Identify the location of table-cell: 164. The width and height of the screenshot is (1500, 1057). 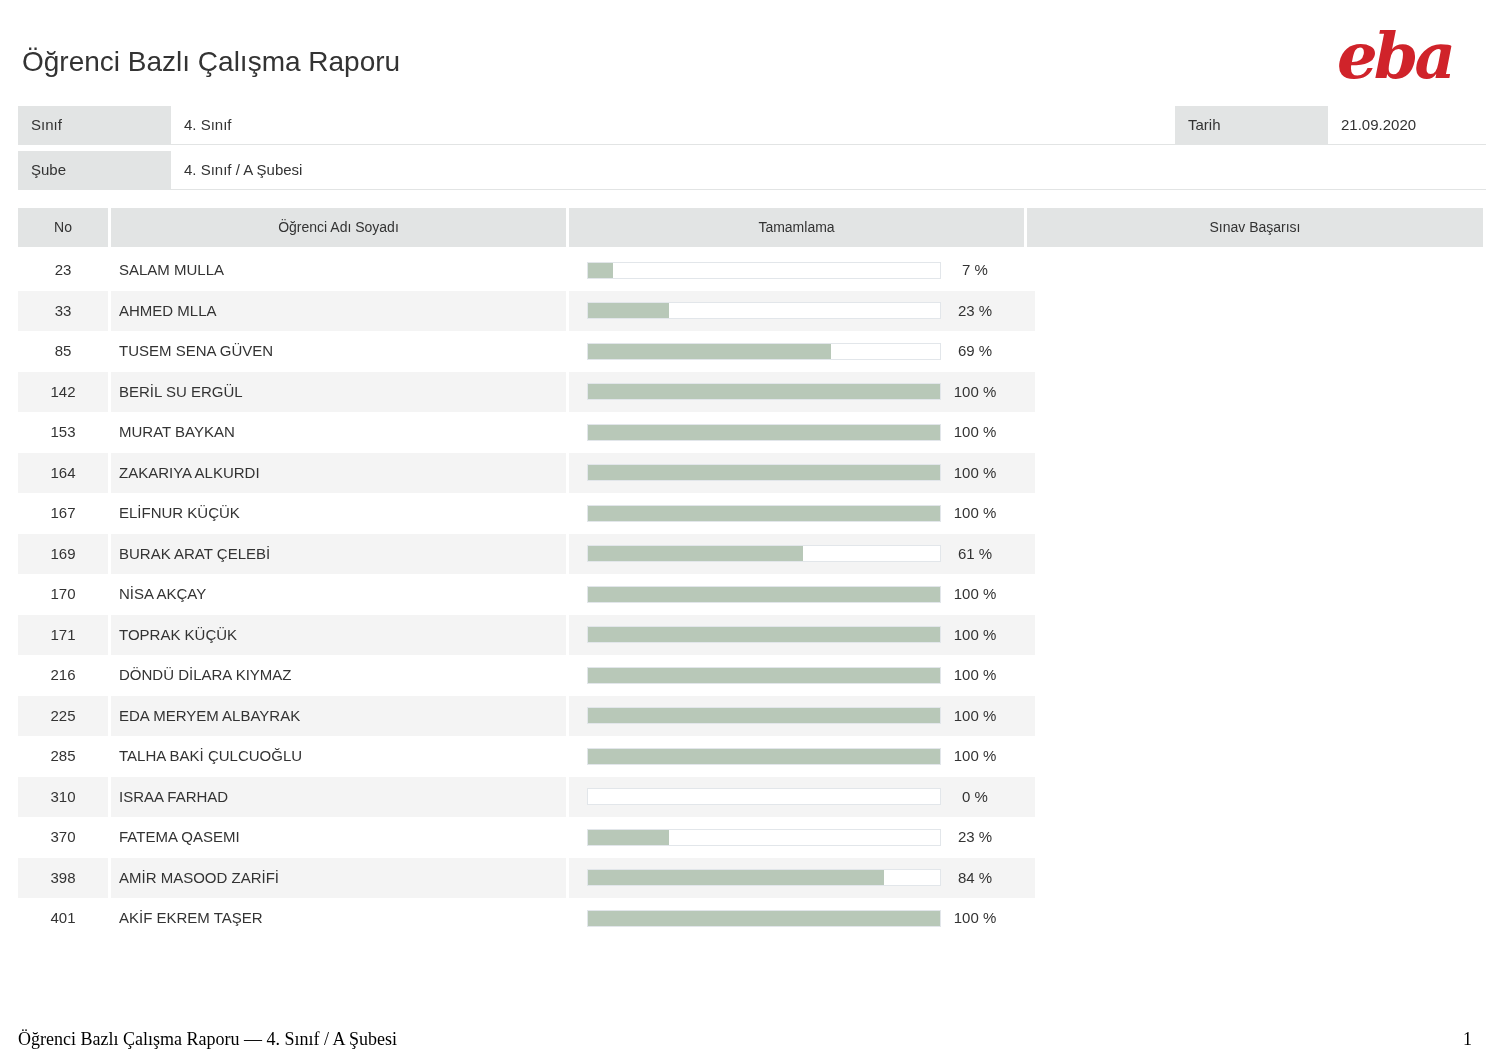
(63, 472).